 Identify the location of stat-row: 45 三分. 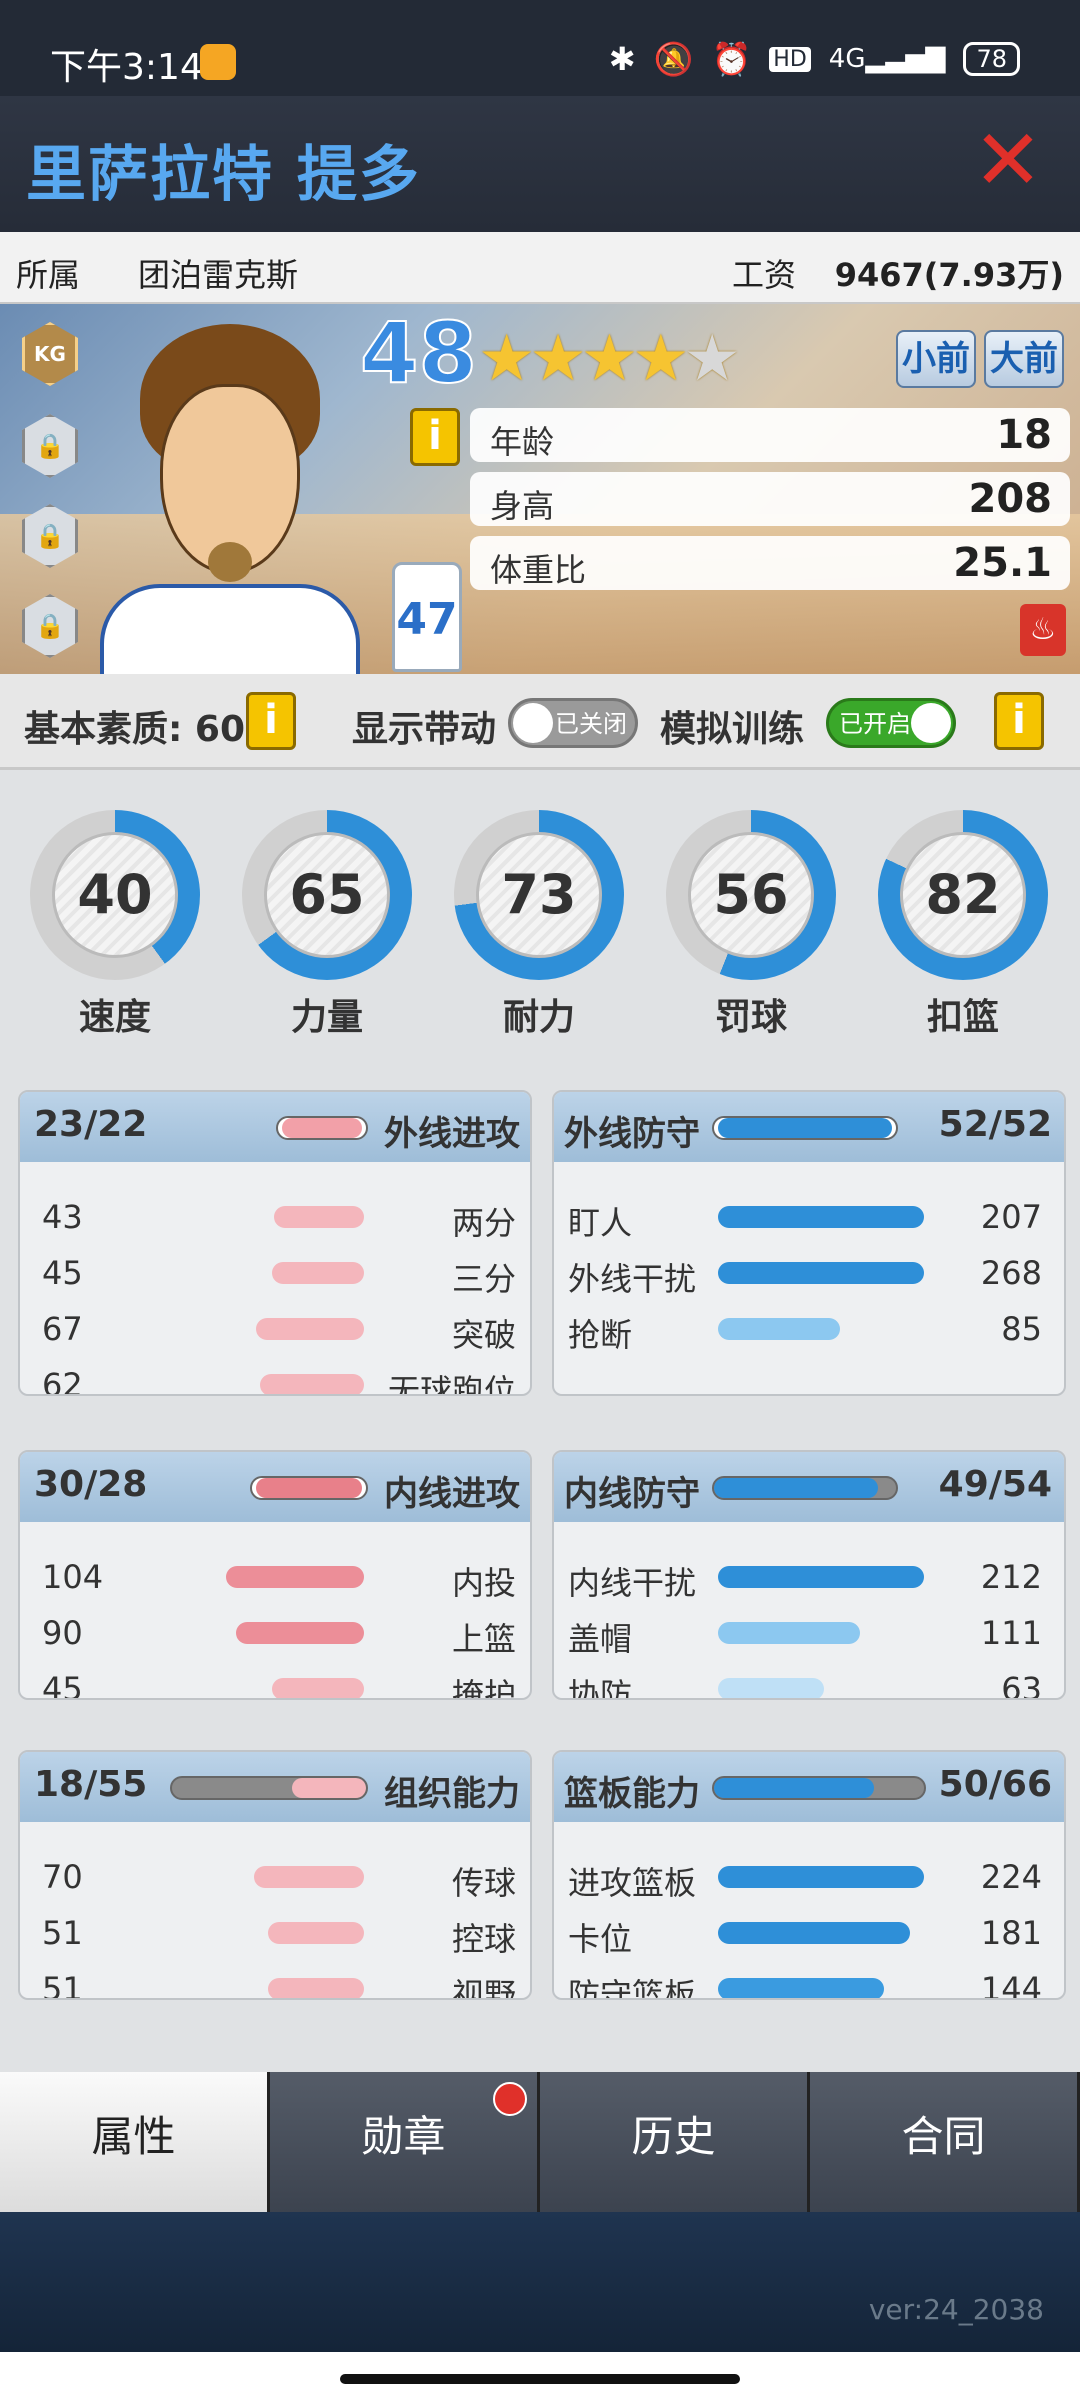
(279, 1276).